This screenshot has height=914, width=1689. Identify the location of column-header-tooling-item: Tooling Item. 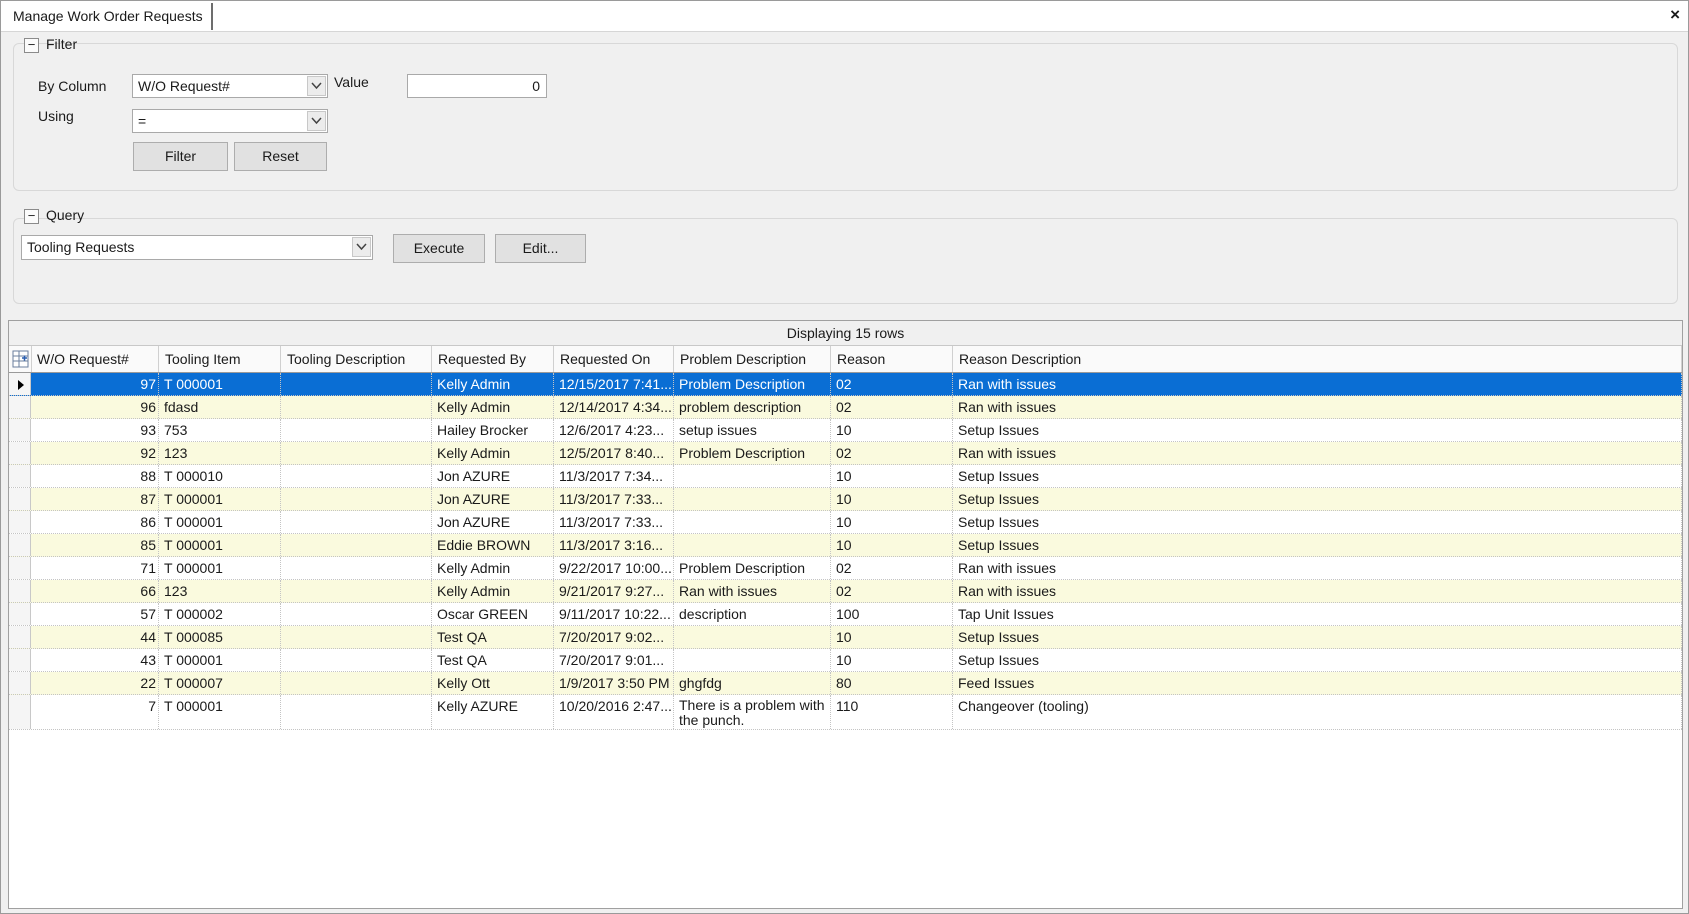
(220, 359).